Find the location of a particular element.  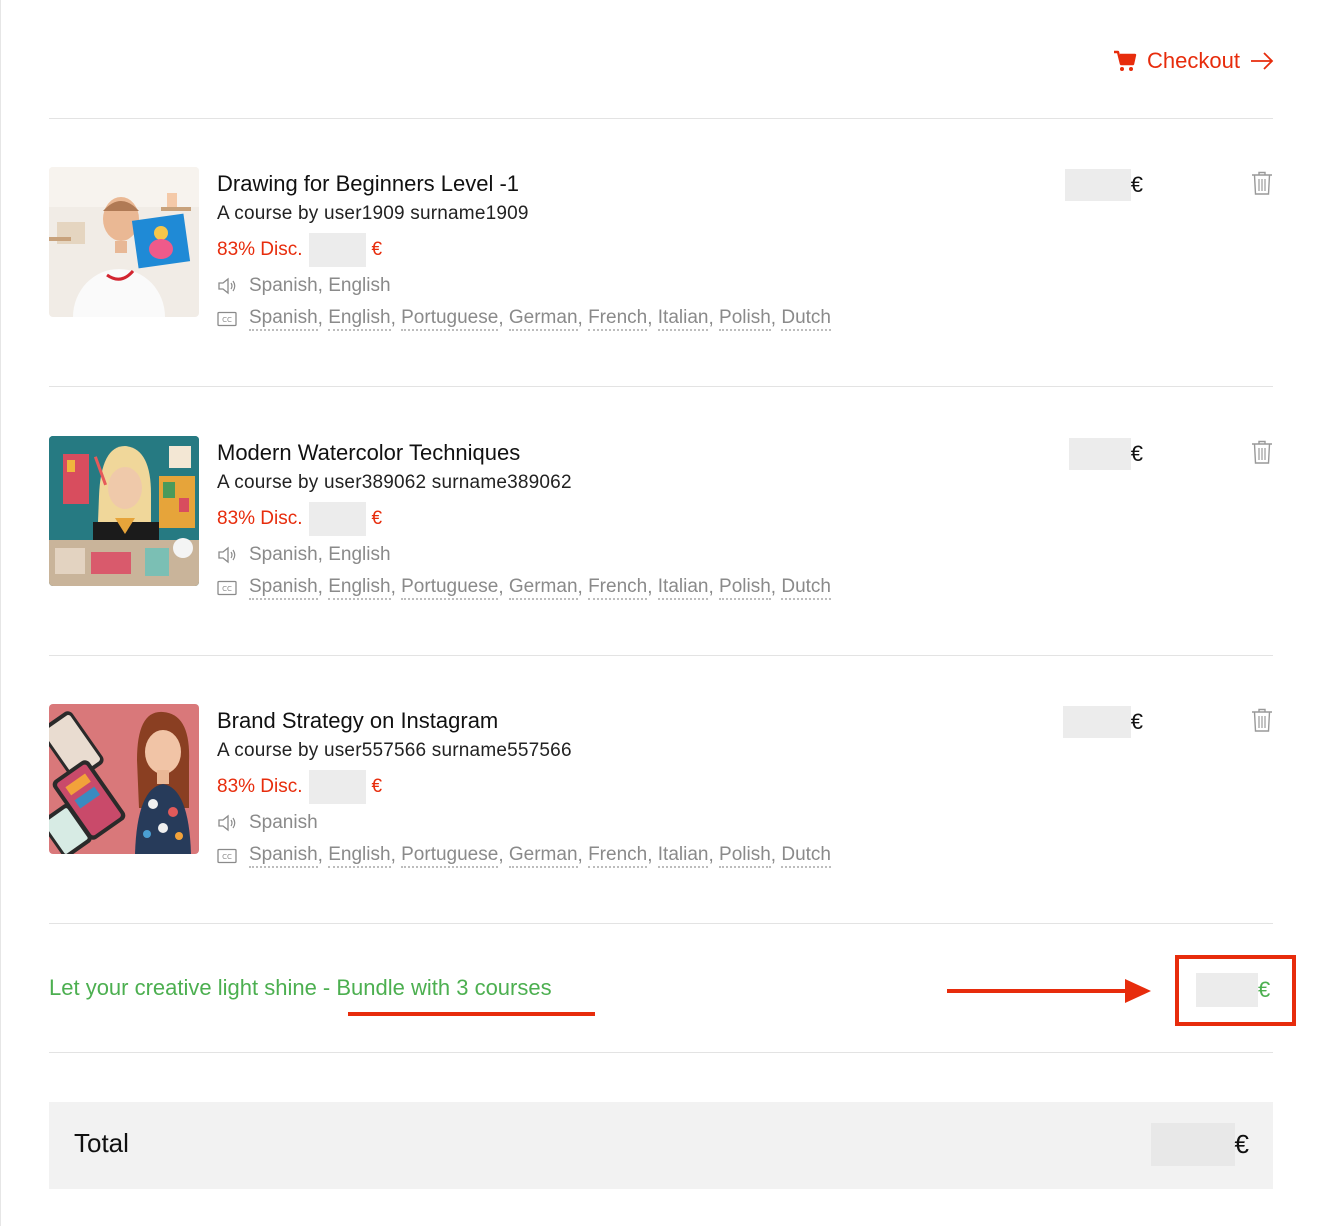

course-title: Brand Strategy on Instagram is located at coordinates (617, 721).